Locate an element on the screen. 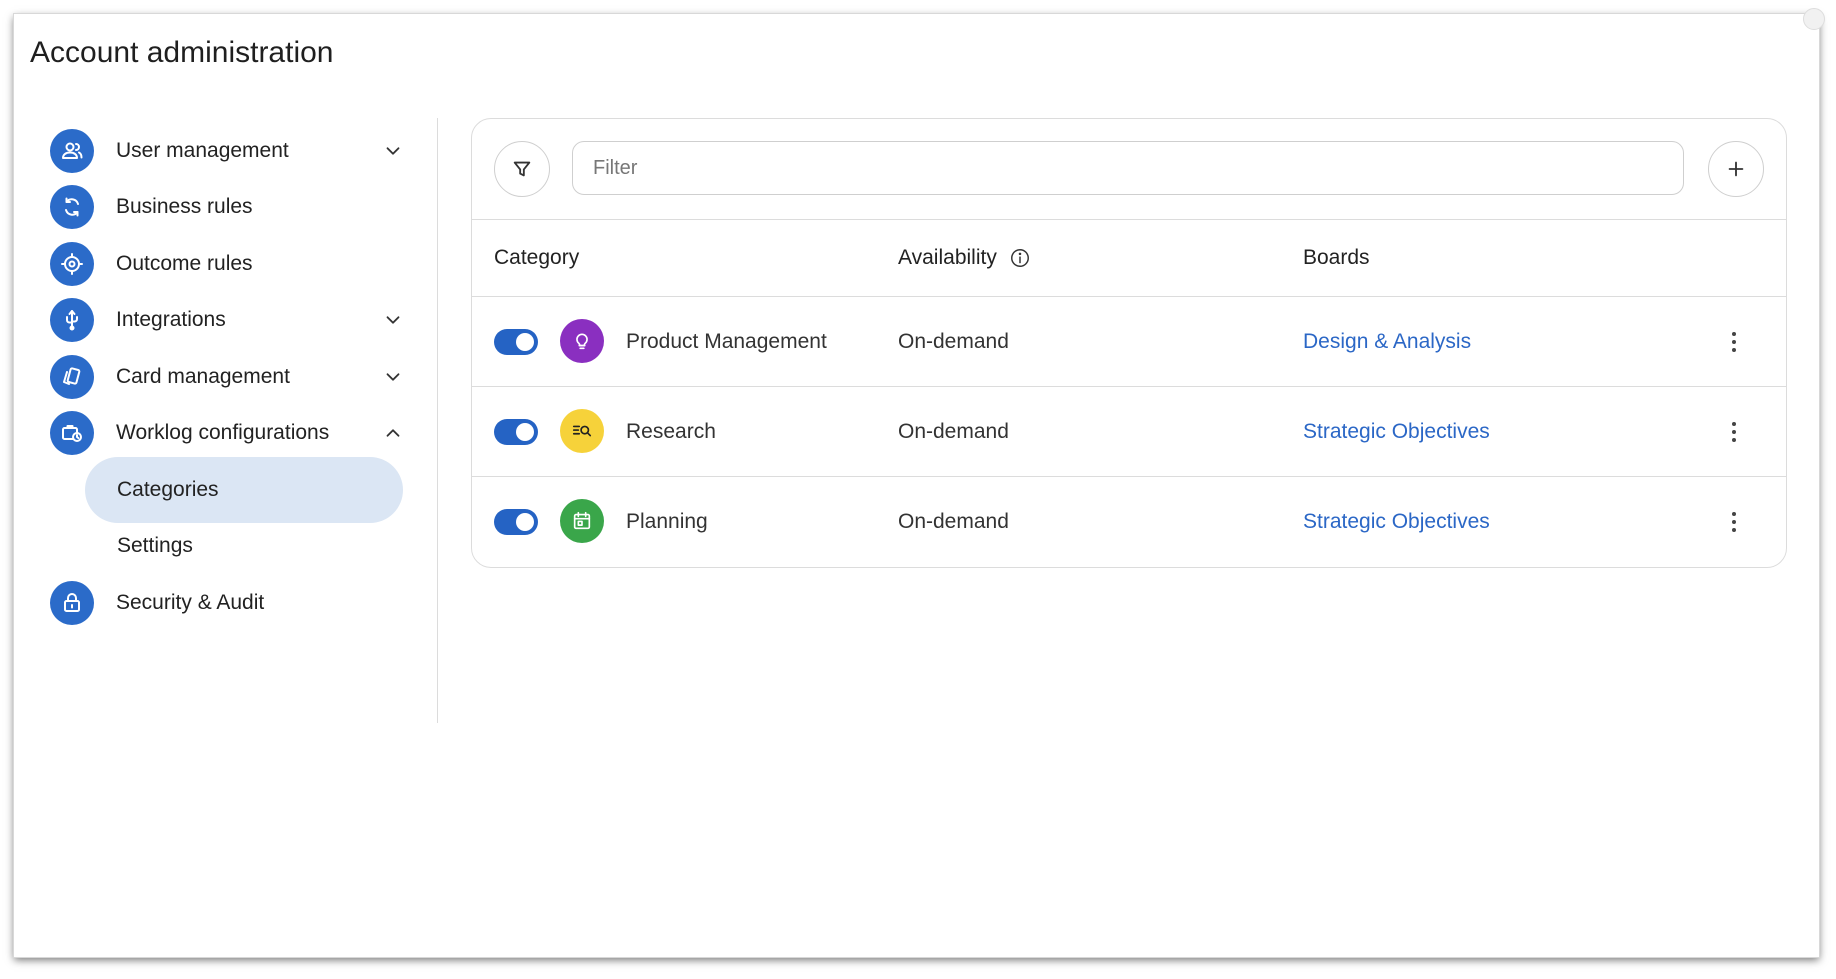 This screenshot has width=1836, height=979. filter-button is located at coordinates (522, 169).